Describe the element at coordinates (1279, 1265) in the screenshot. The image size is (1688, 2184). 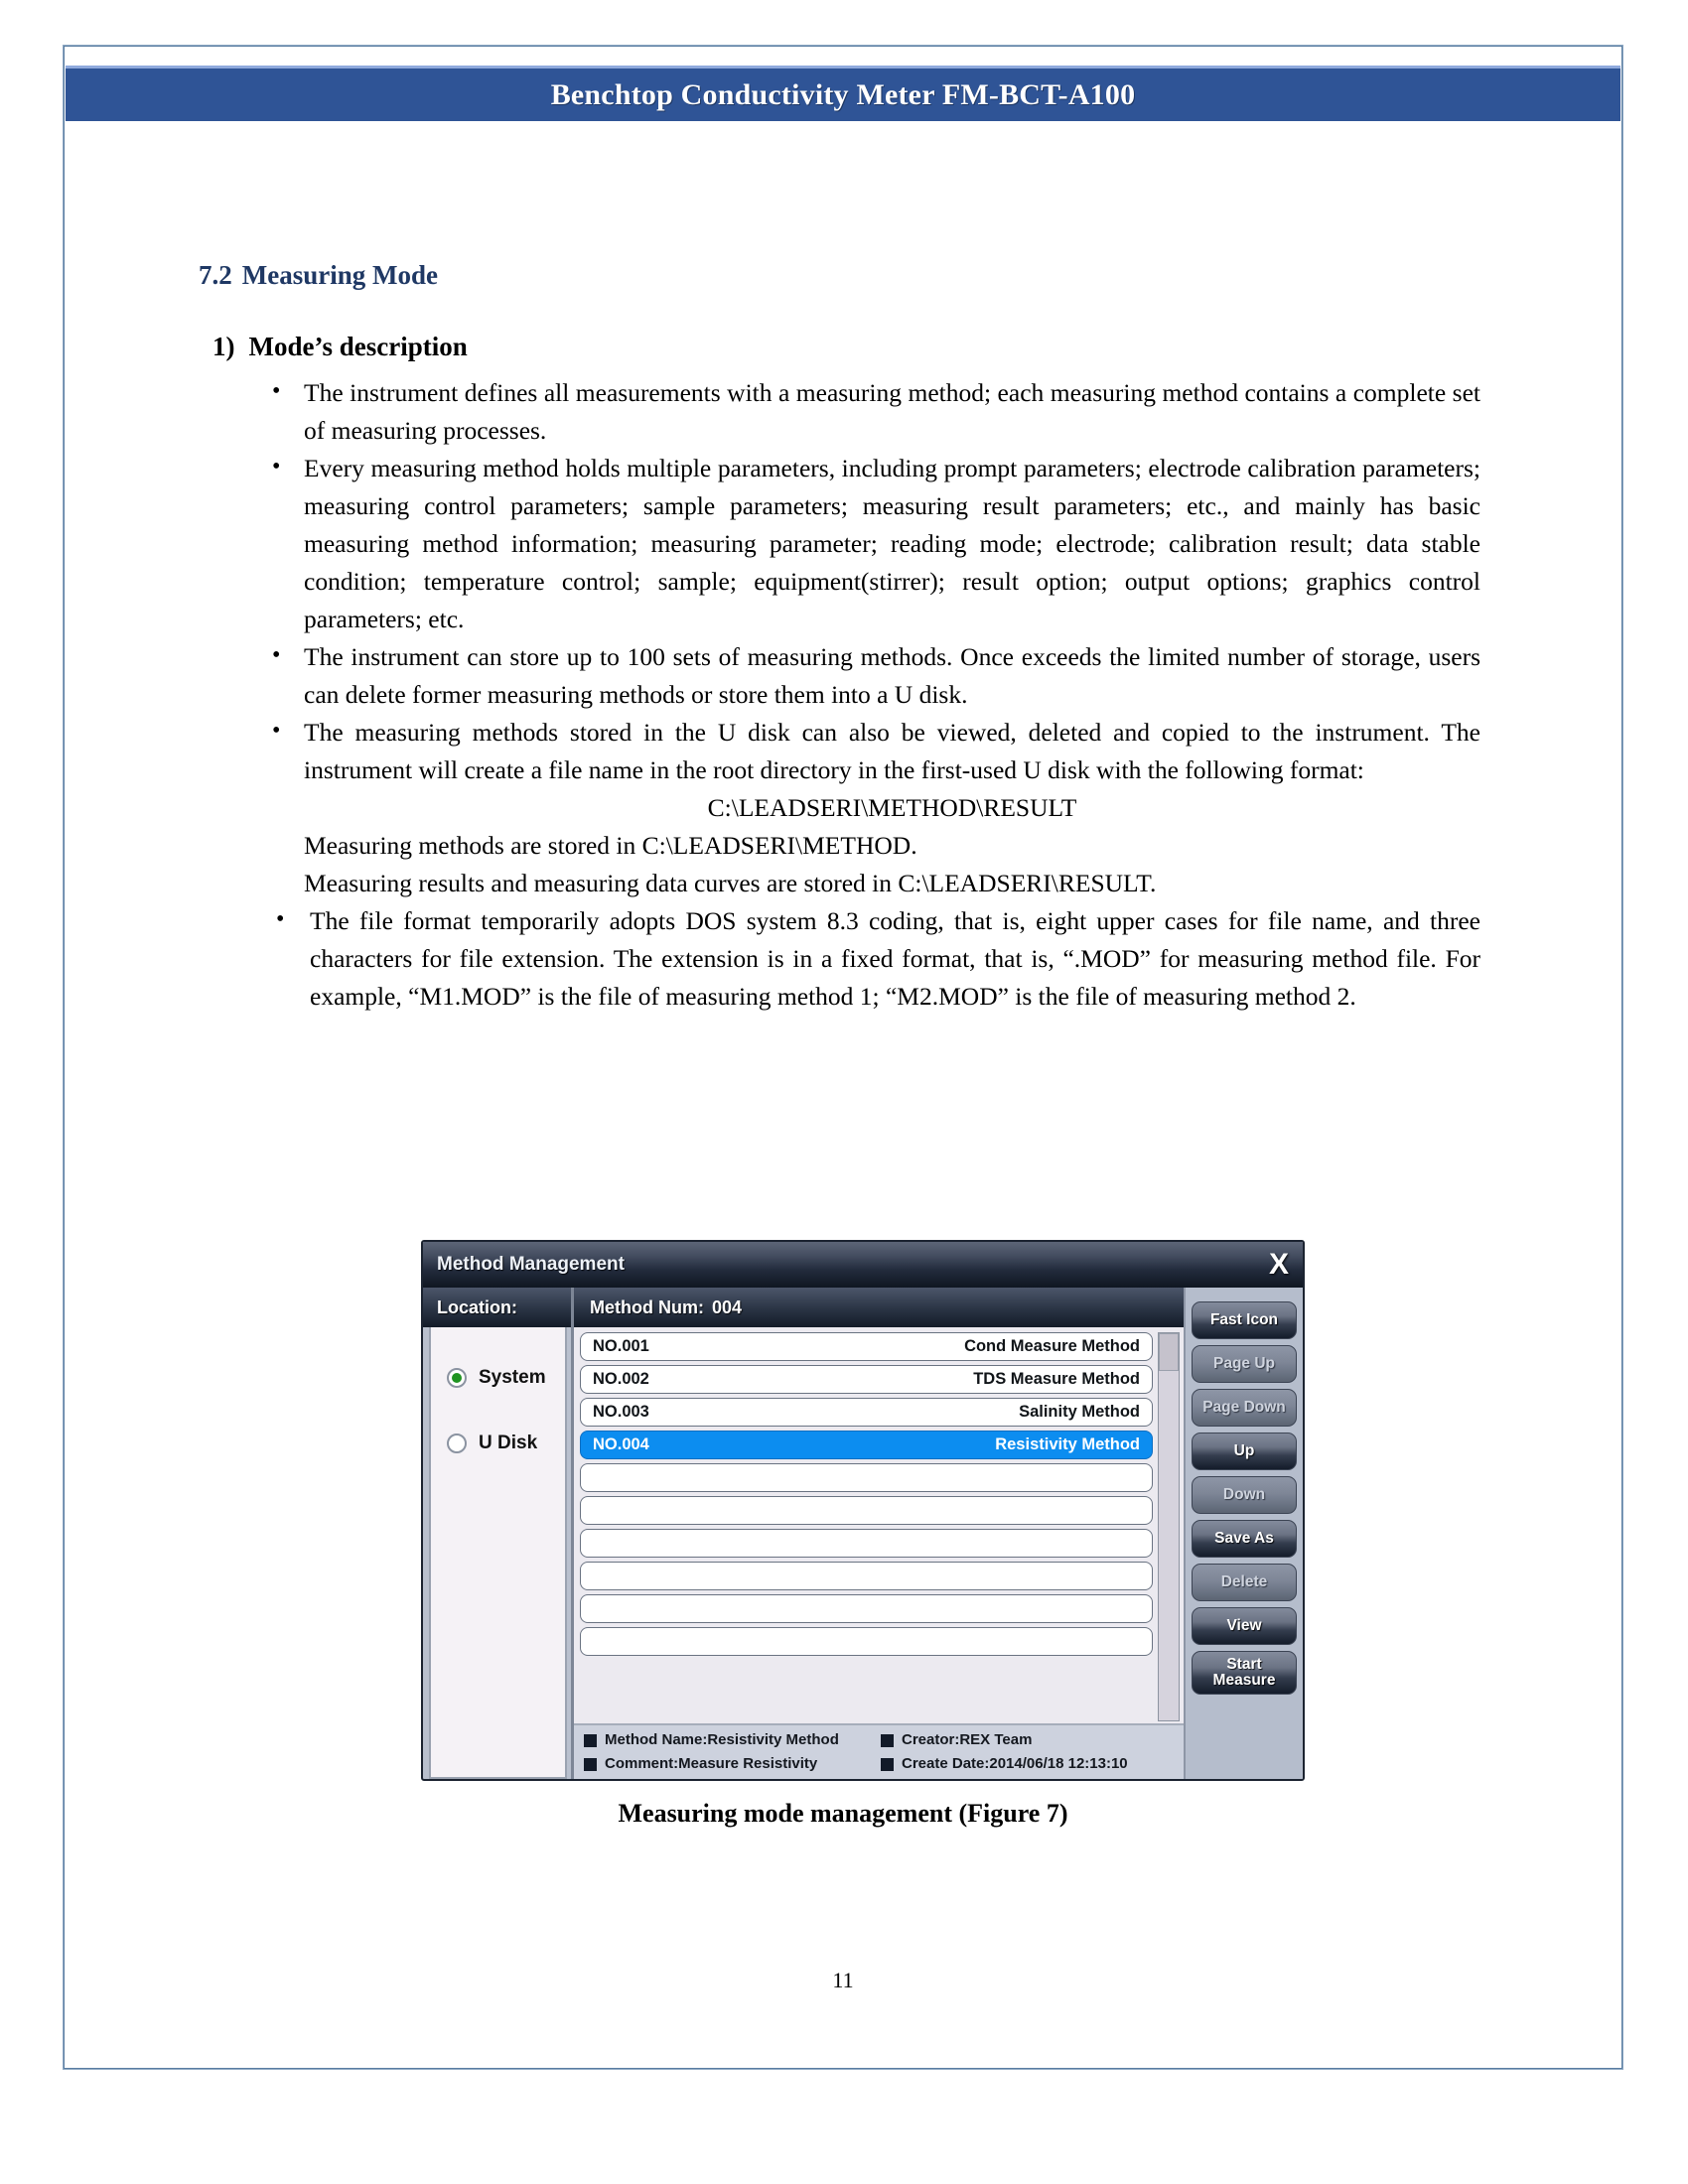
I see `close-icon: X` at that location.